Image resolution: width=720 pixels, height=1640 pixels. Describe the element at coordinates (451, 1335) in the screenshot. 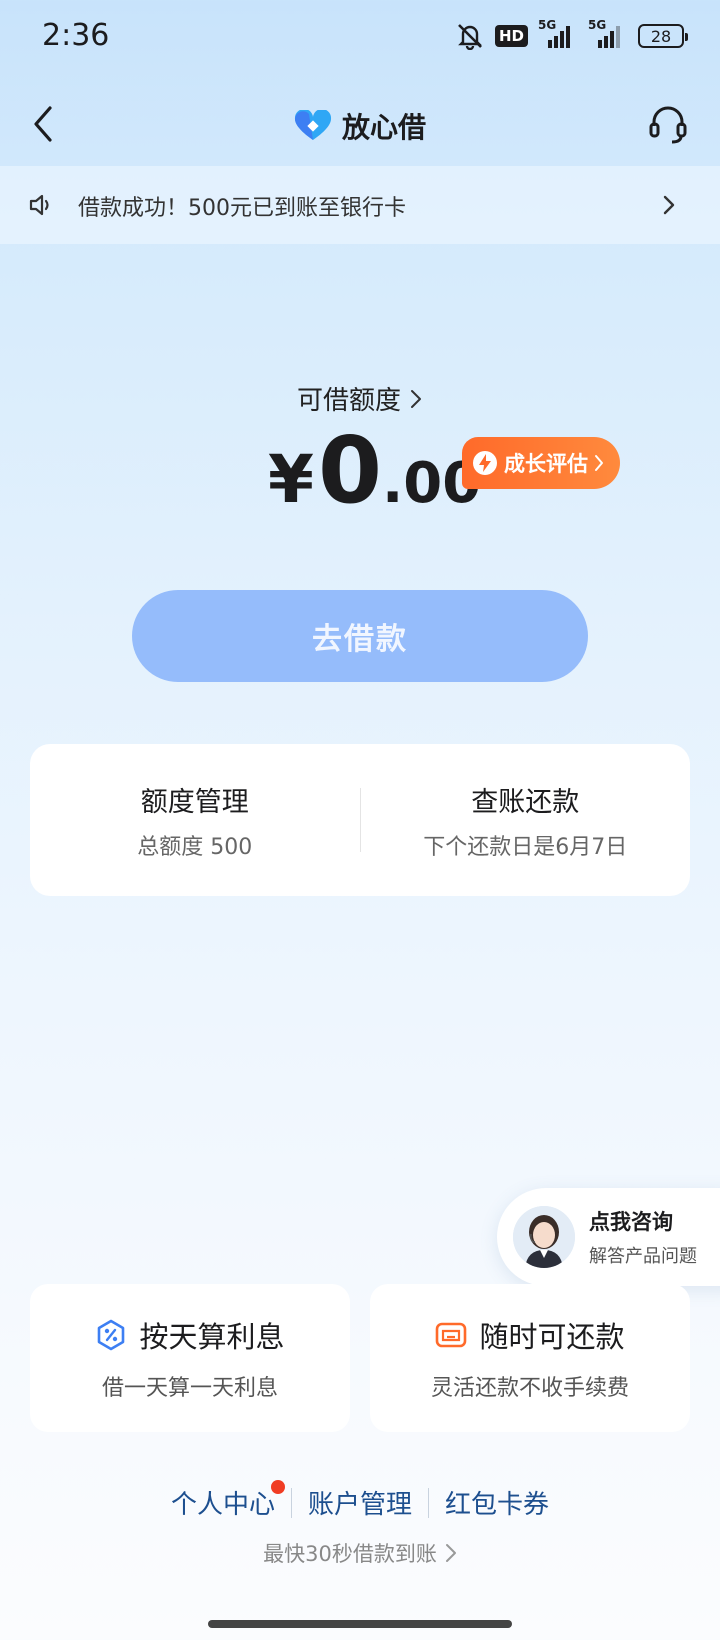

I see `wallet-icon` at that location.